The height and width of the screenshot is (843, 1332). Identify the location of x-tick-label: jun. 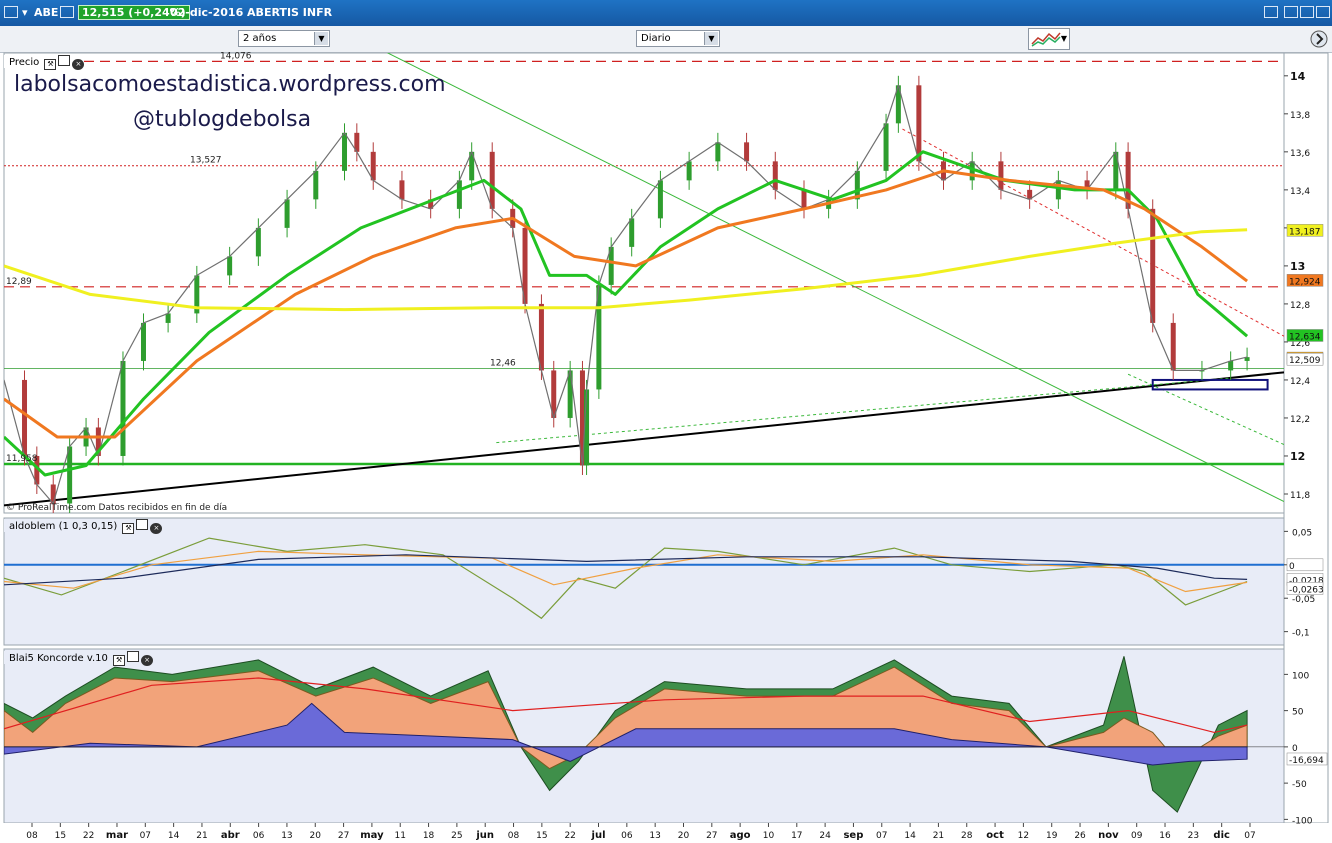
(484, 835).